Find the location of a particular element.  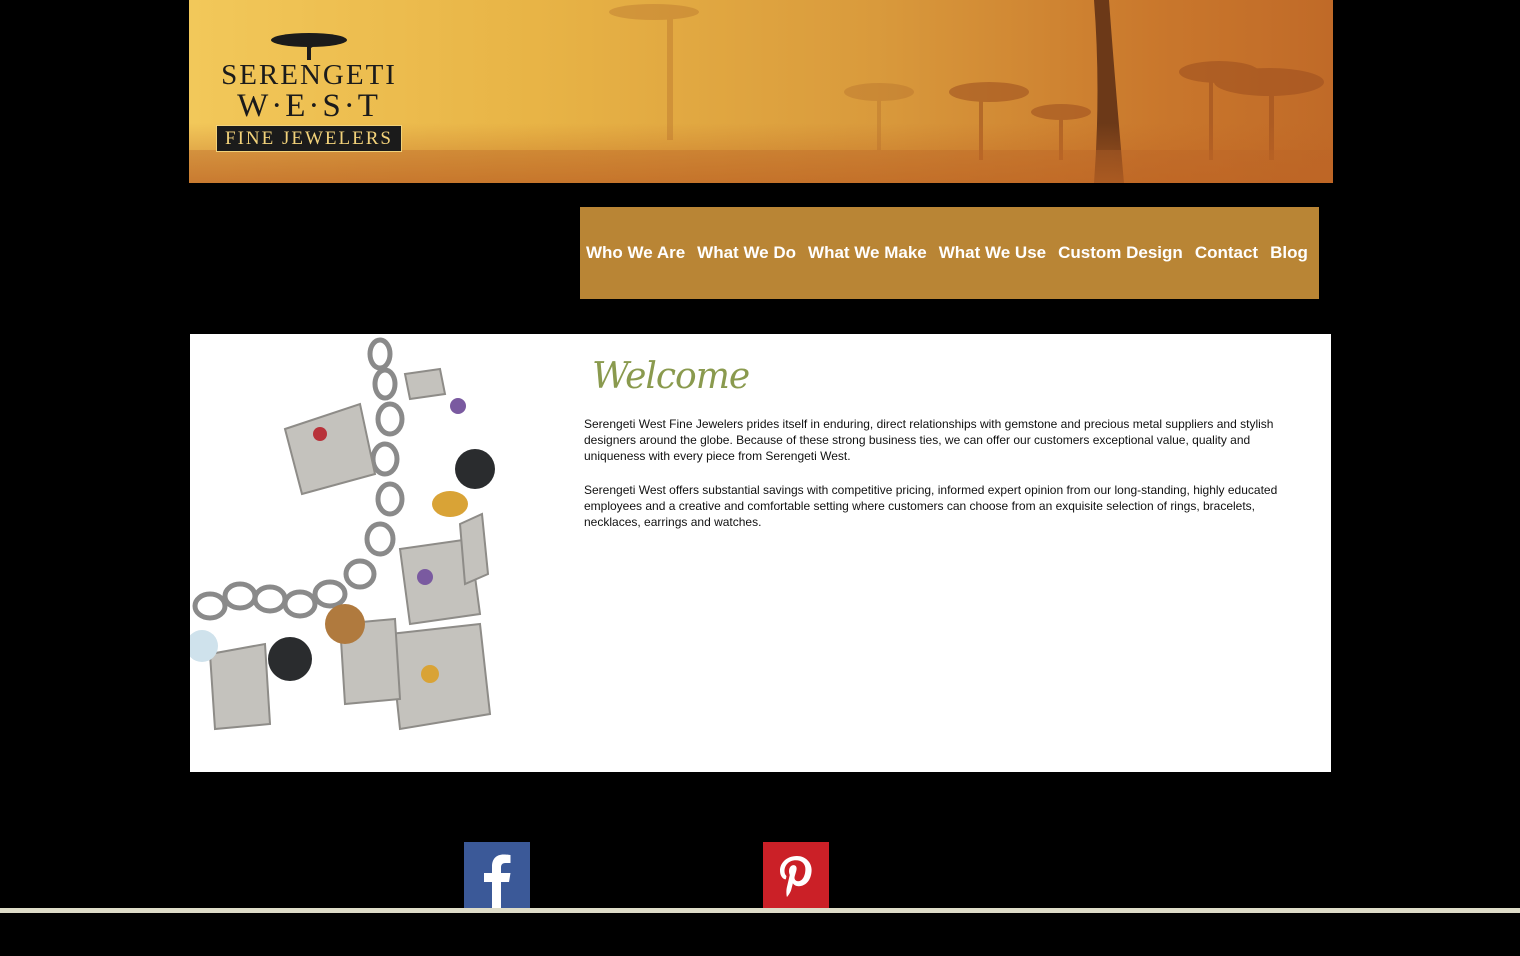

facebook-link is located at coordinates (497, 875).